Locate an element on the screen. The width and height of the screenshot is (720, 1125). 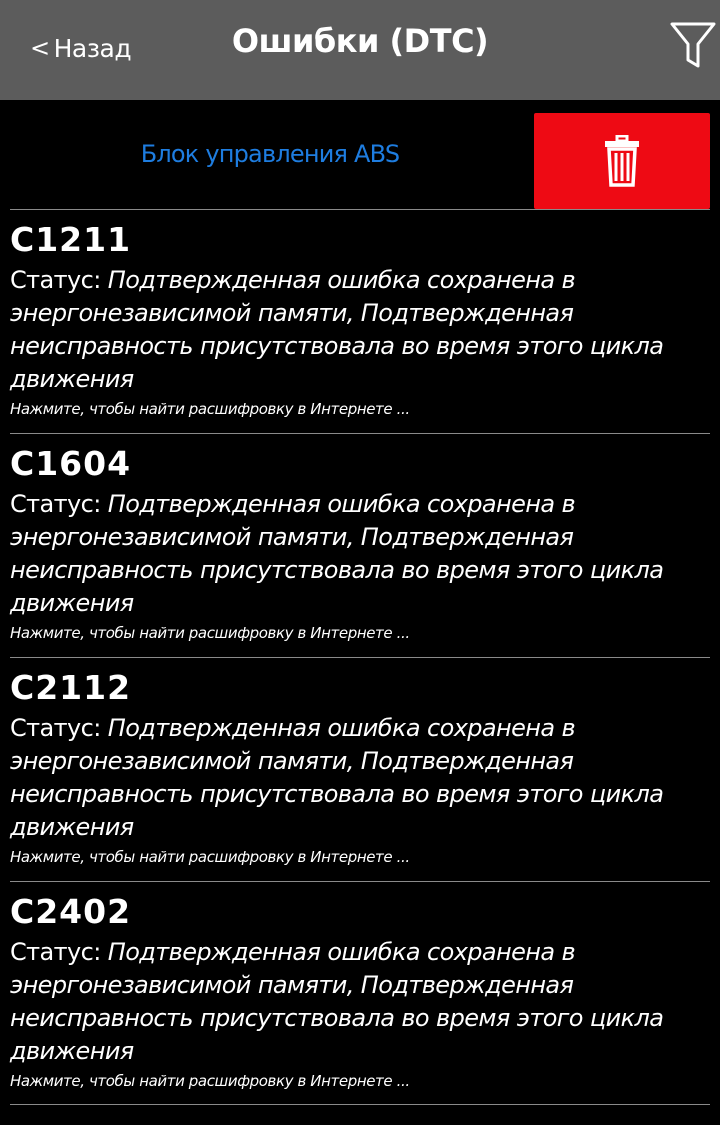
trash-icon is located at coordinates (622, 161).